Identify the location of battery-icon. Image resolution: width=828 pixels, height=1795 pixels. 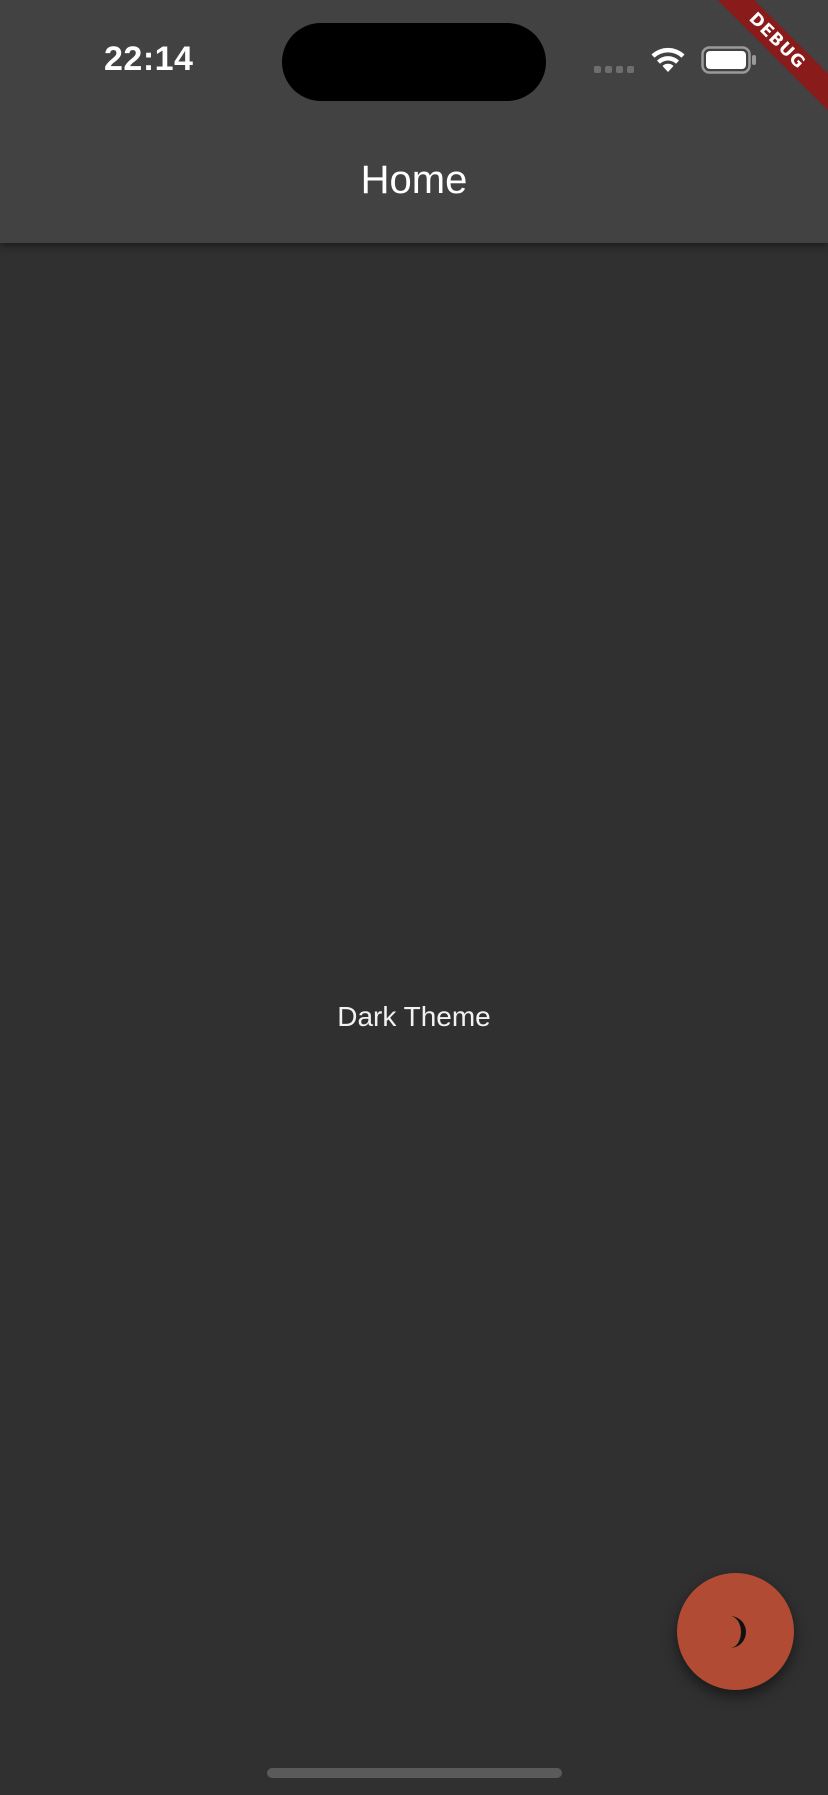
(728, 60).